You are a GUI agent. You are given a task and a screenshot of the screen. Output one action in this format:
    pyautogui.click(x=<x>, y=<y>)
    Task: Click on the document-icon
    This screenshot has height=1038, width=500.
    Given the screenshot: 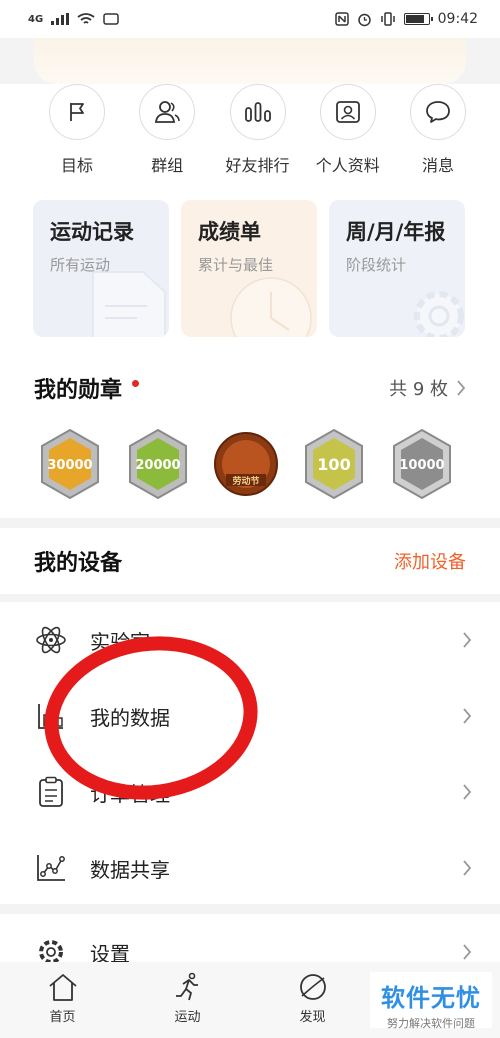 What is the action you would take?
    pyautogui.click(x=129, y=304)
    